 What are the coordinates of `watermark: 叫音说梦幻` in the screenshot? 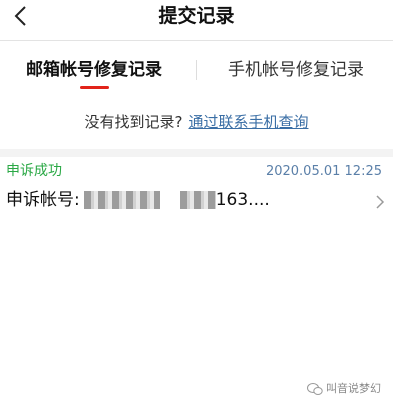 It's located at (344, 389).